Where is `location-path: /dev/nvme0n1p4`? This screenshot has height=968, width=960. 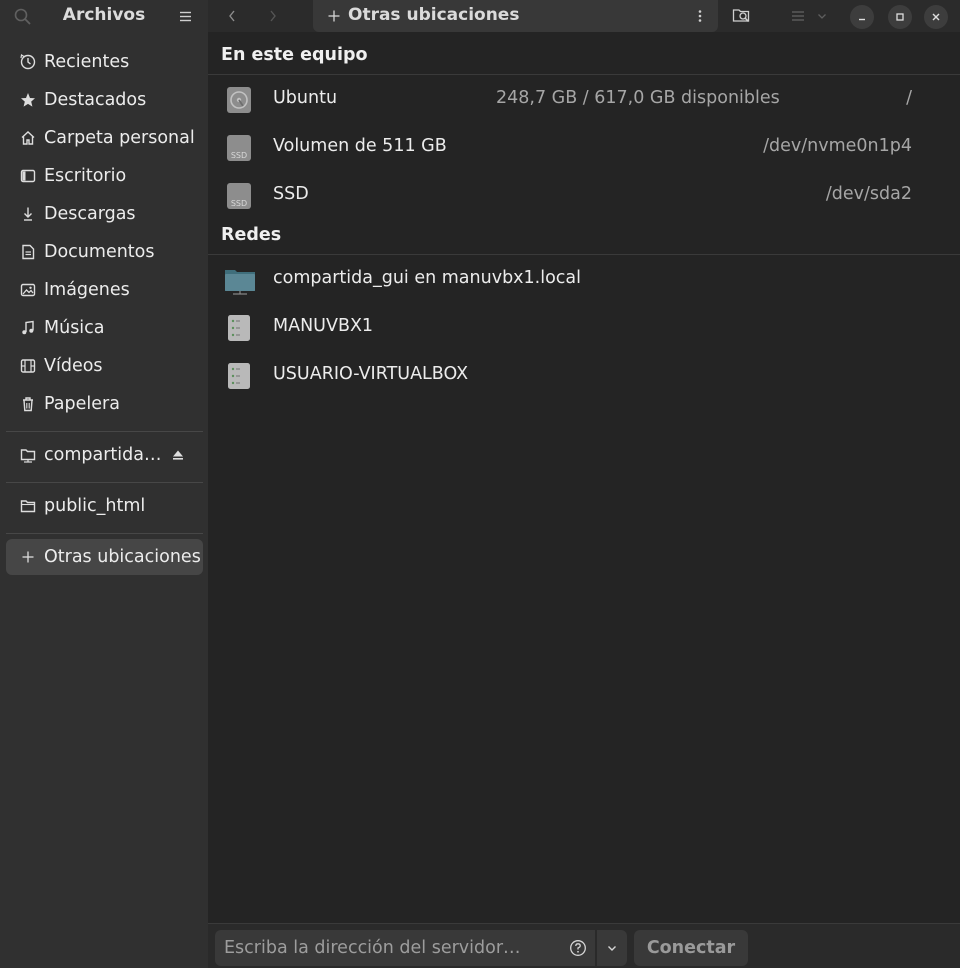
location-path: /dev/nvme0n1p4 is located at coordinates (837, 146).